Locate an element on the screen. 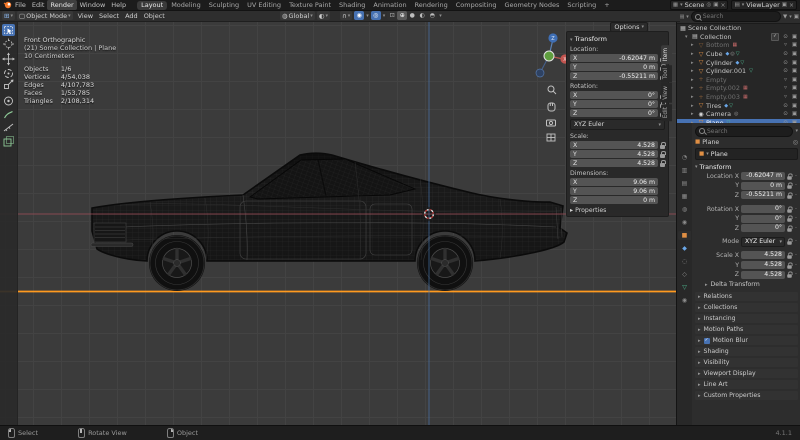 The height and width of the screenshot is (440, 800). scene-selector: ▦ ▾ Scene ◎ ▣ × is located at coordinates (699, 5).